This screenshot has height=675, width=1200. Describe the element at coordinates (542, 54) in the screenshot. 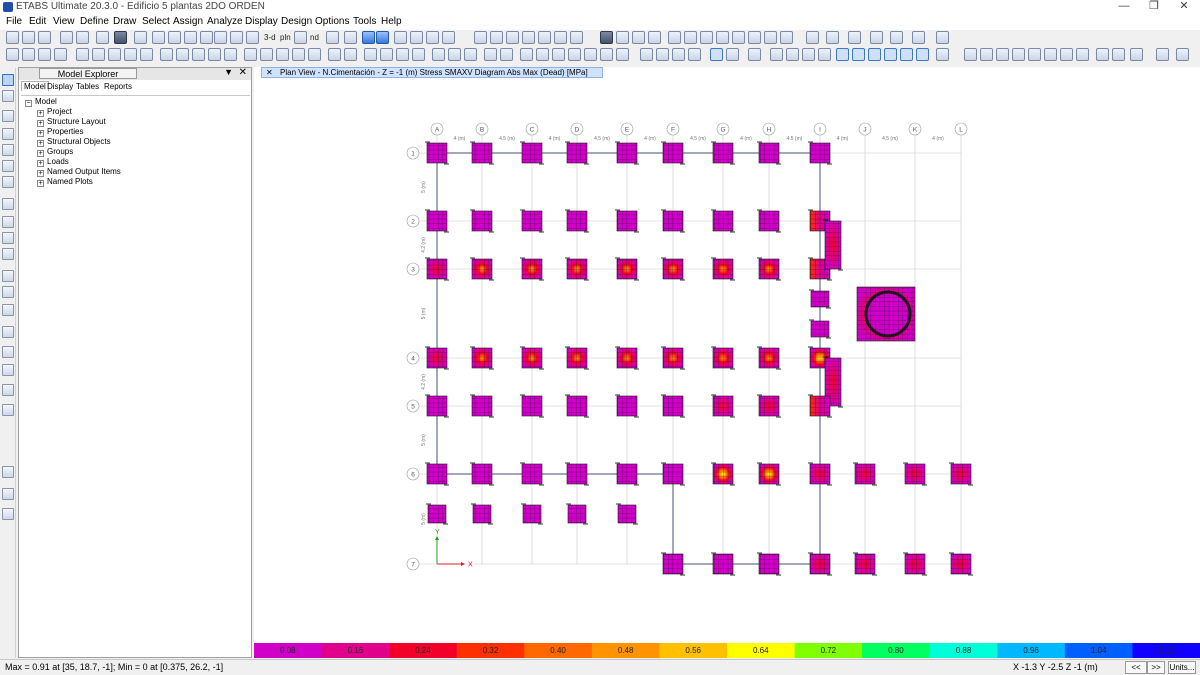

I see `snap-line-icon` at that location.